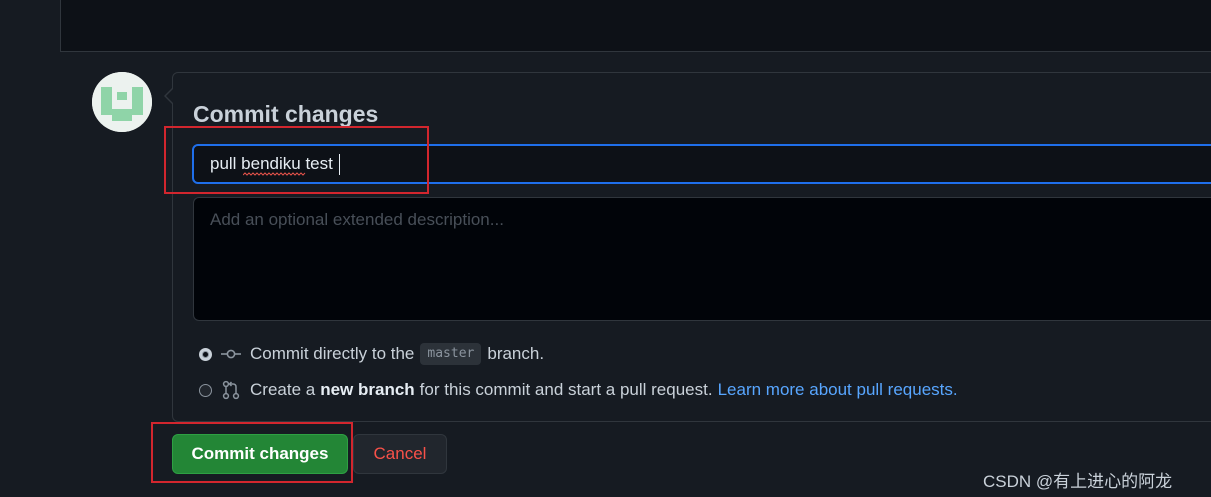 Image resolution: width=1211 pixels, height=497 pixels. Describe the element at coordinates (516, 353) in the screenshot. I see `commit-direct-text-after: branch.` at that location.